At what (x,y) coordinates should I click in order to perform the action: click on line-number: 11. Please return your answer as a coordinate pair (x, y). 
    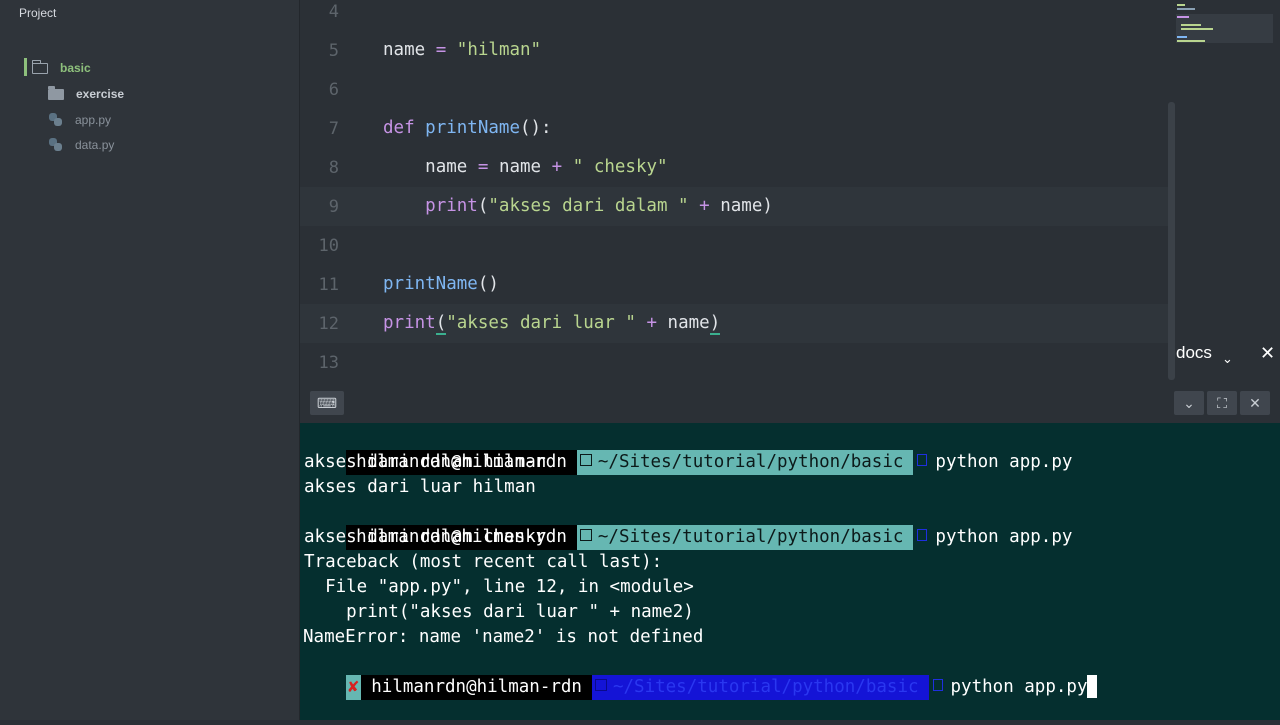
    Looking at the image, I should click on (328, 285).